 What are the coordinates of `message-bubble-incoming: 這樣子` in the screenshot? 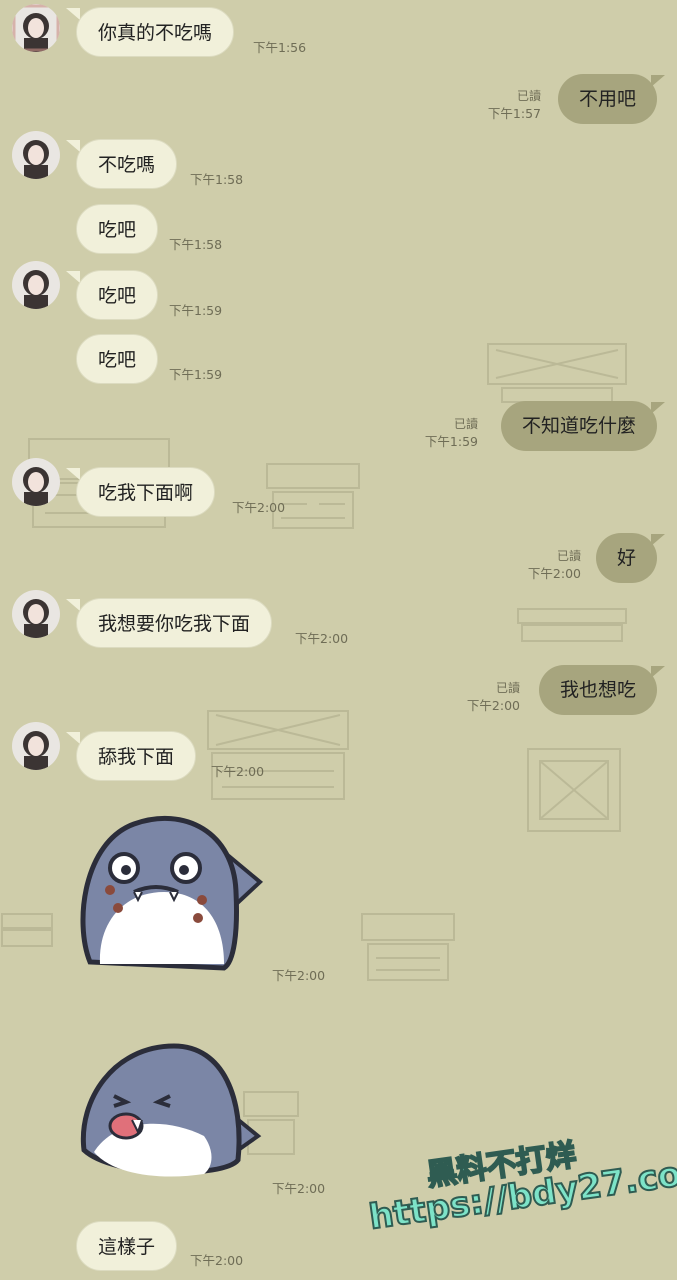 It's located at (127, 1246).